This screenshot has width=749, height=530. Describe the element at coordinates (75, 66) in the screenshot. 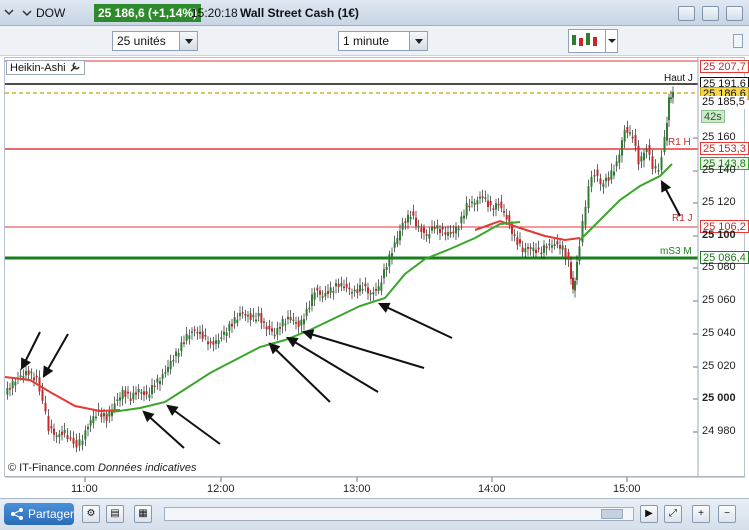

I see `wrench-icon` at that location.